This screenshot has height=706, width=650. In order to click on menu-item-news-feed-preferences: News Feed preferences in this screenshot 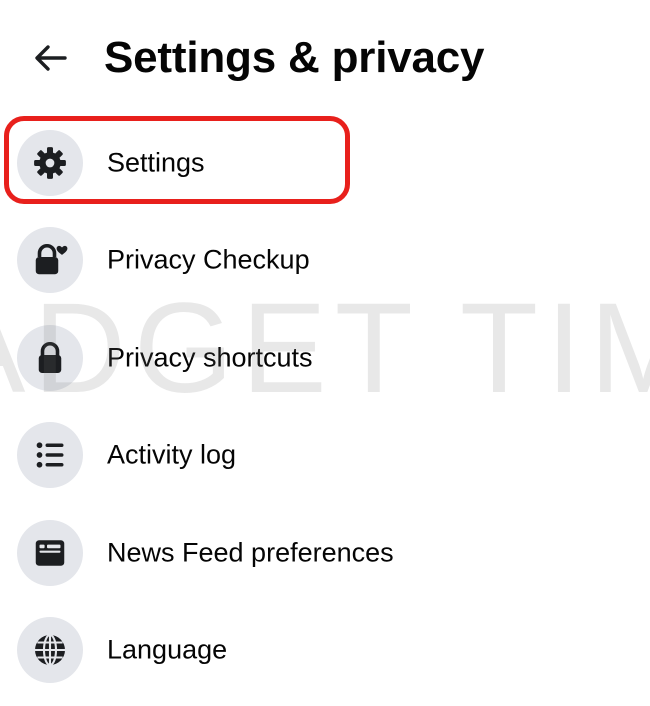, I will do `click(325, 553)`.